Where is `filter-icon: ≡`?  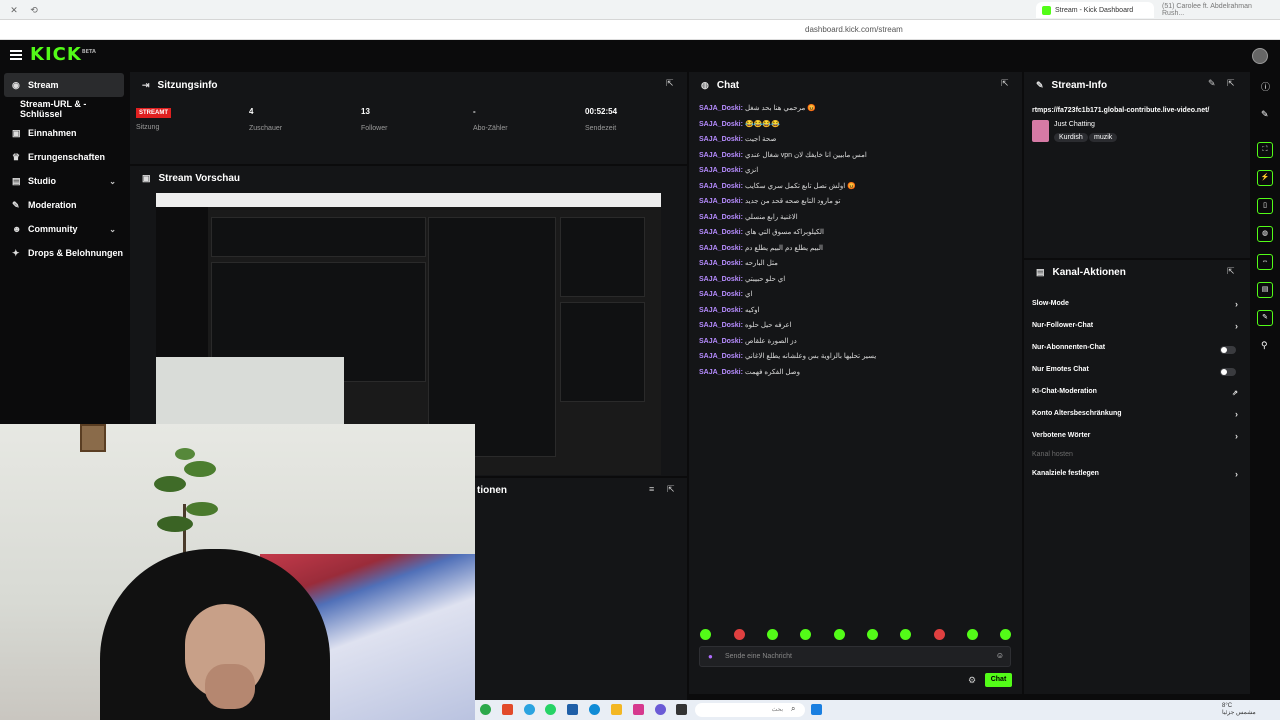 filter-icon: ≡ is located at coordinates (651, 489).